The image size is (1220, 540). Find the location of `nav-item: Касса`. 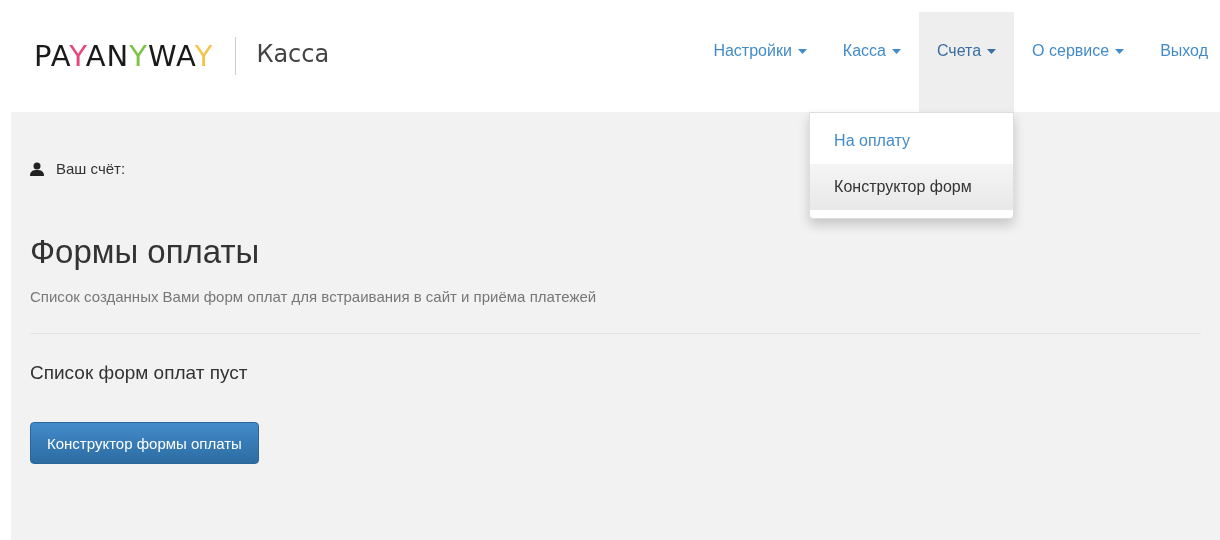

nav-item: Касса is located at coordinates (871, 62).